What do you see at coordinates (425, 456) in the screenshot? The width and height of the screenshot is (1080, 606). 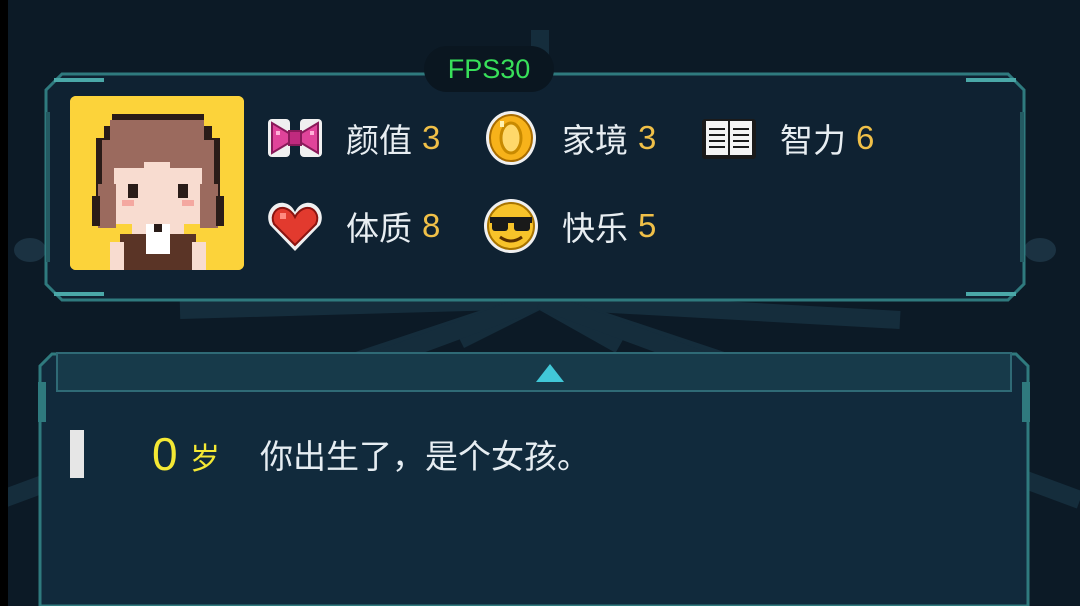 I see `log-event-text: 你出生了，是个女孩。` at bounding box center [425, 456].